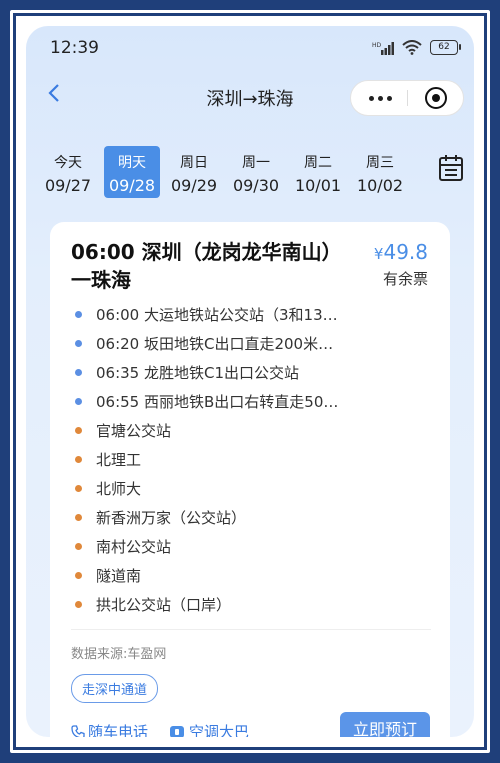 The height and width of the screenshot is (763, 500). What do you see at coordinates (405, 252) in the screenshot?
I see `price-value: 49.8` at bounding box center [405, 252].